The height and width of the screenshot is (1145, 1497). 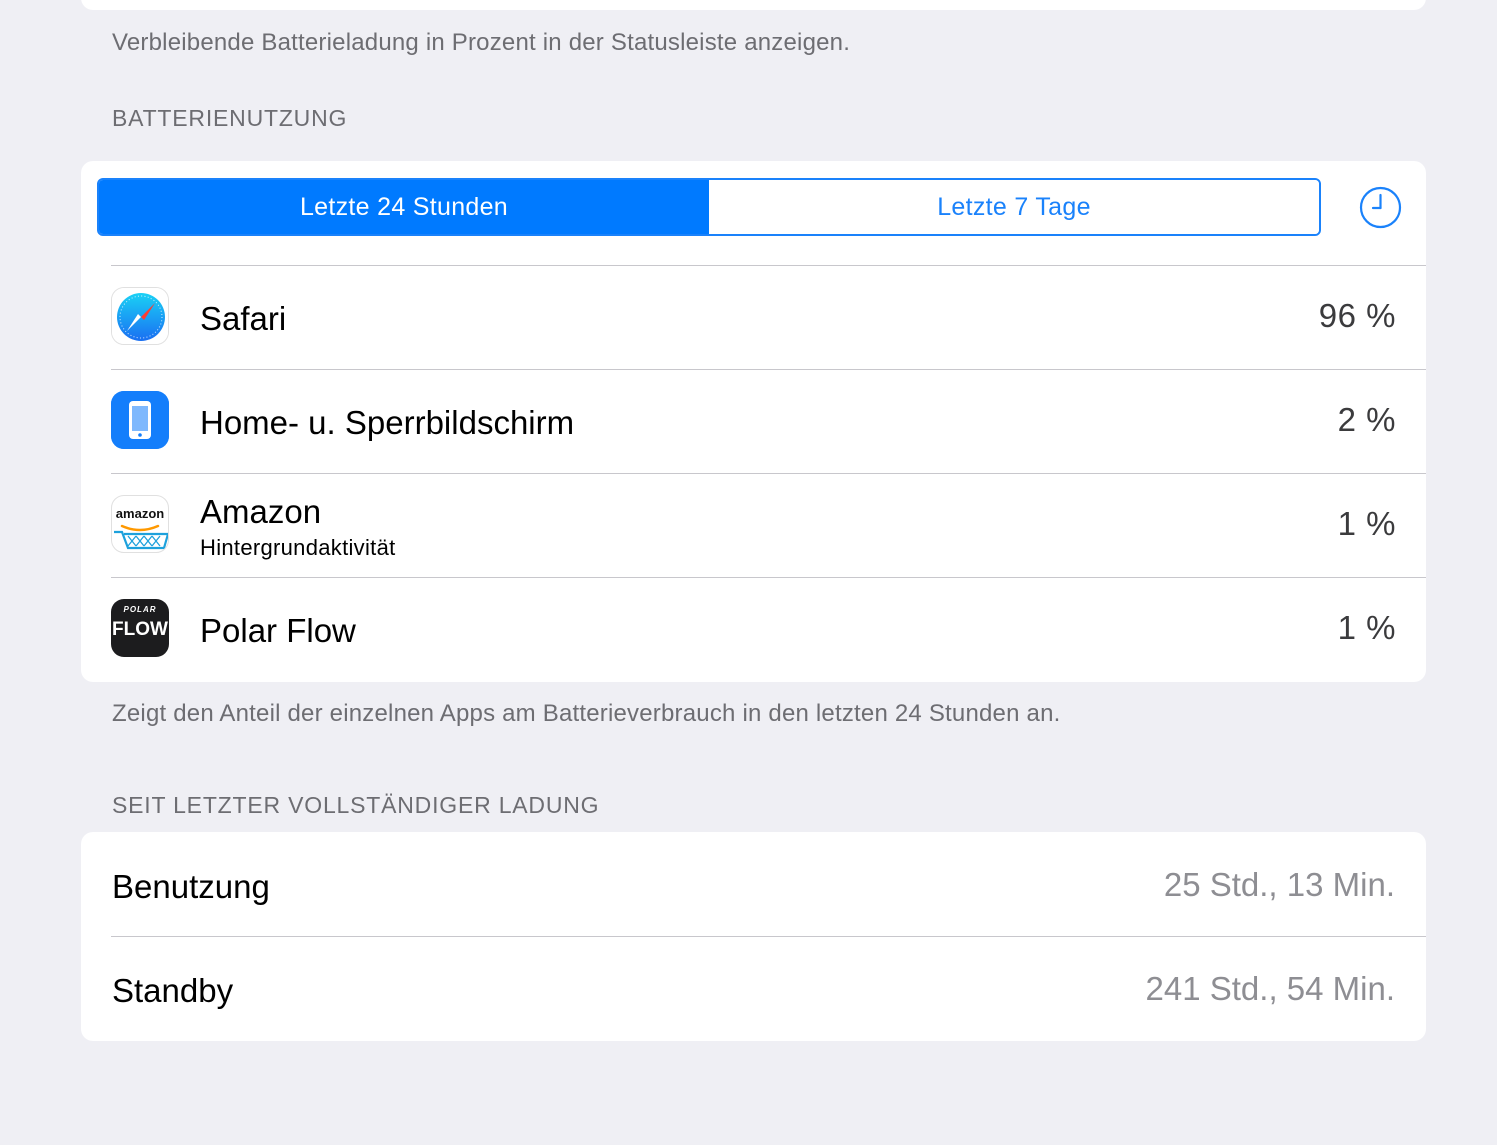 I want to click on battery-percentage-card, so click(x=753, y=5).